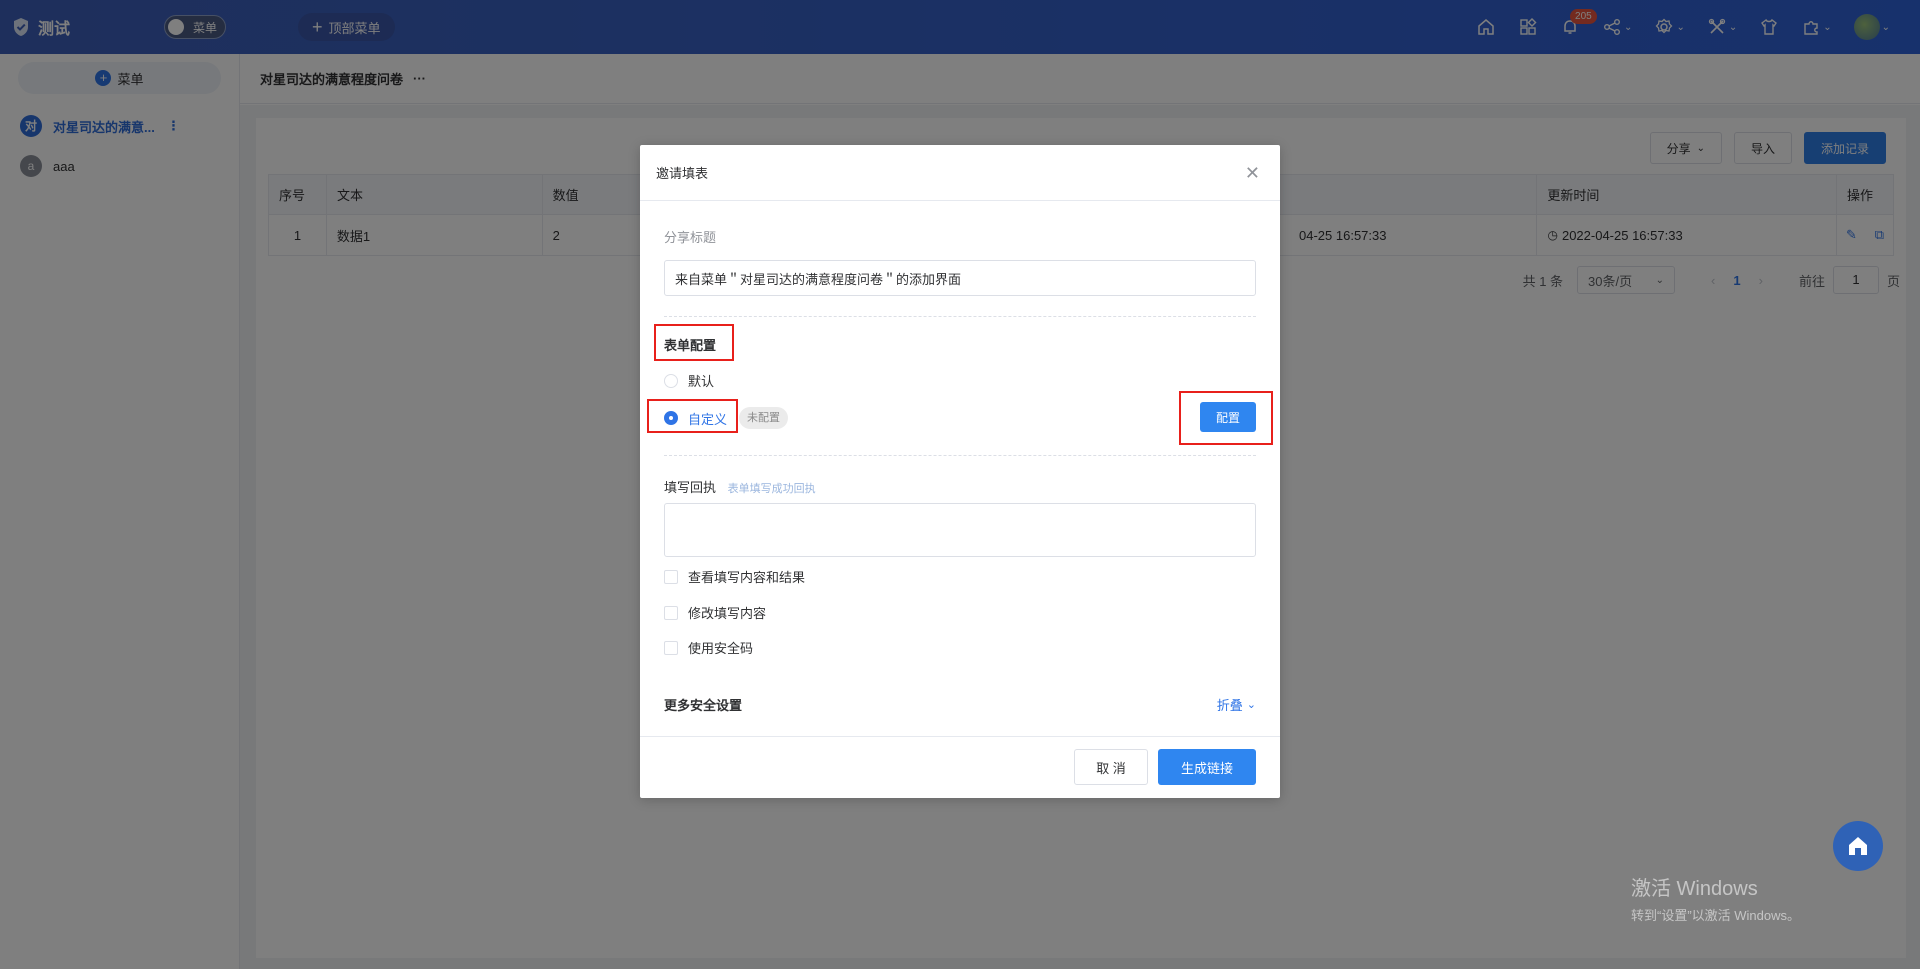  What do you see at coordinates (721, 648) in the screenshot?
I see `checkbox-label: 使用安全码` at bounding box center [721, 648].